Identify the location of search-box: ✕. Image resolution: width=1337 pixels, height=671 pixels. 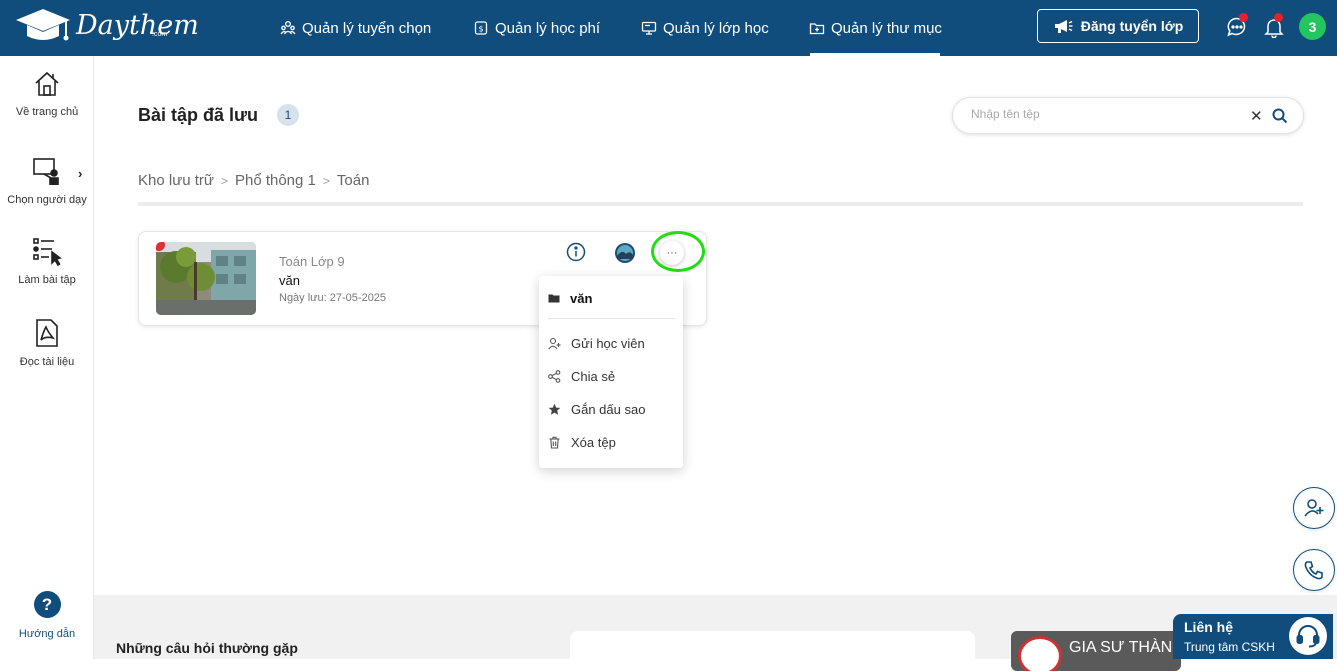
(1128, 115).